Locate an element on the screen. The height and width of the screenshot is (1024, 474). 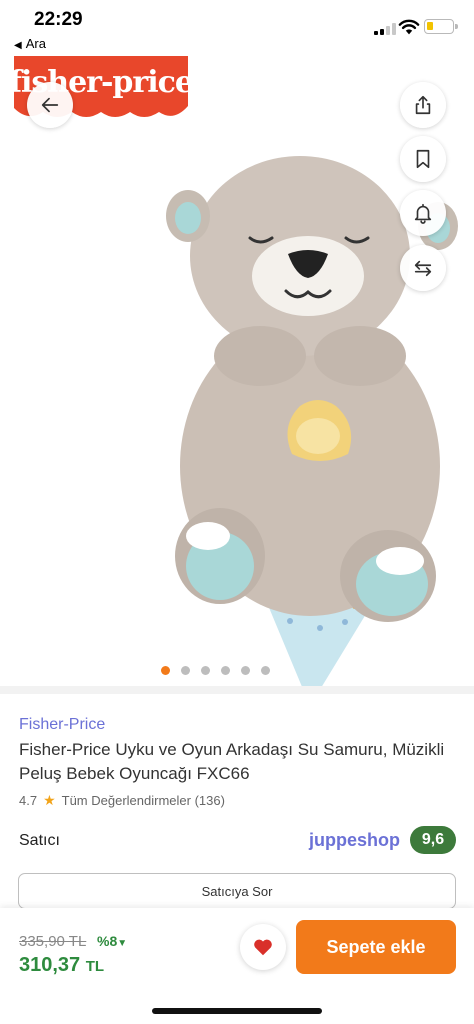
status-time: 22:29 is located at coordinates (58, 19).